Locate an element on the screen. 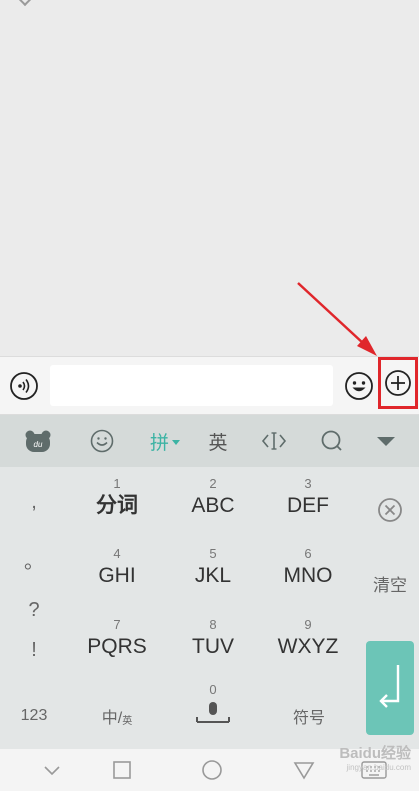 The width and height of the screenshot is (419, 791). recents-button is located at coordinates (122, 770).